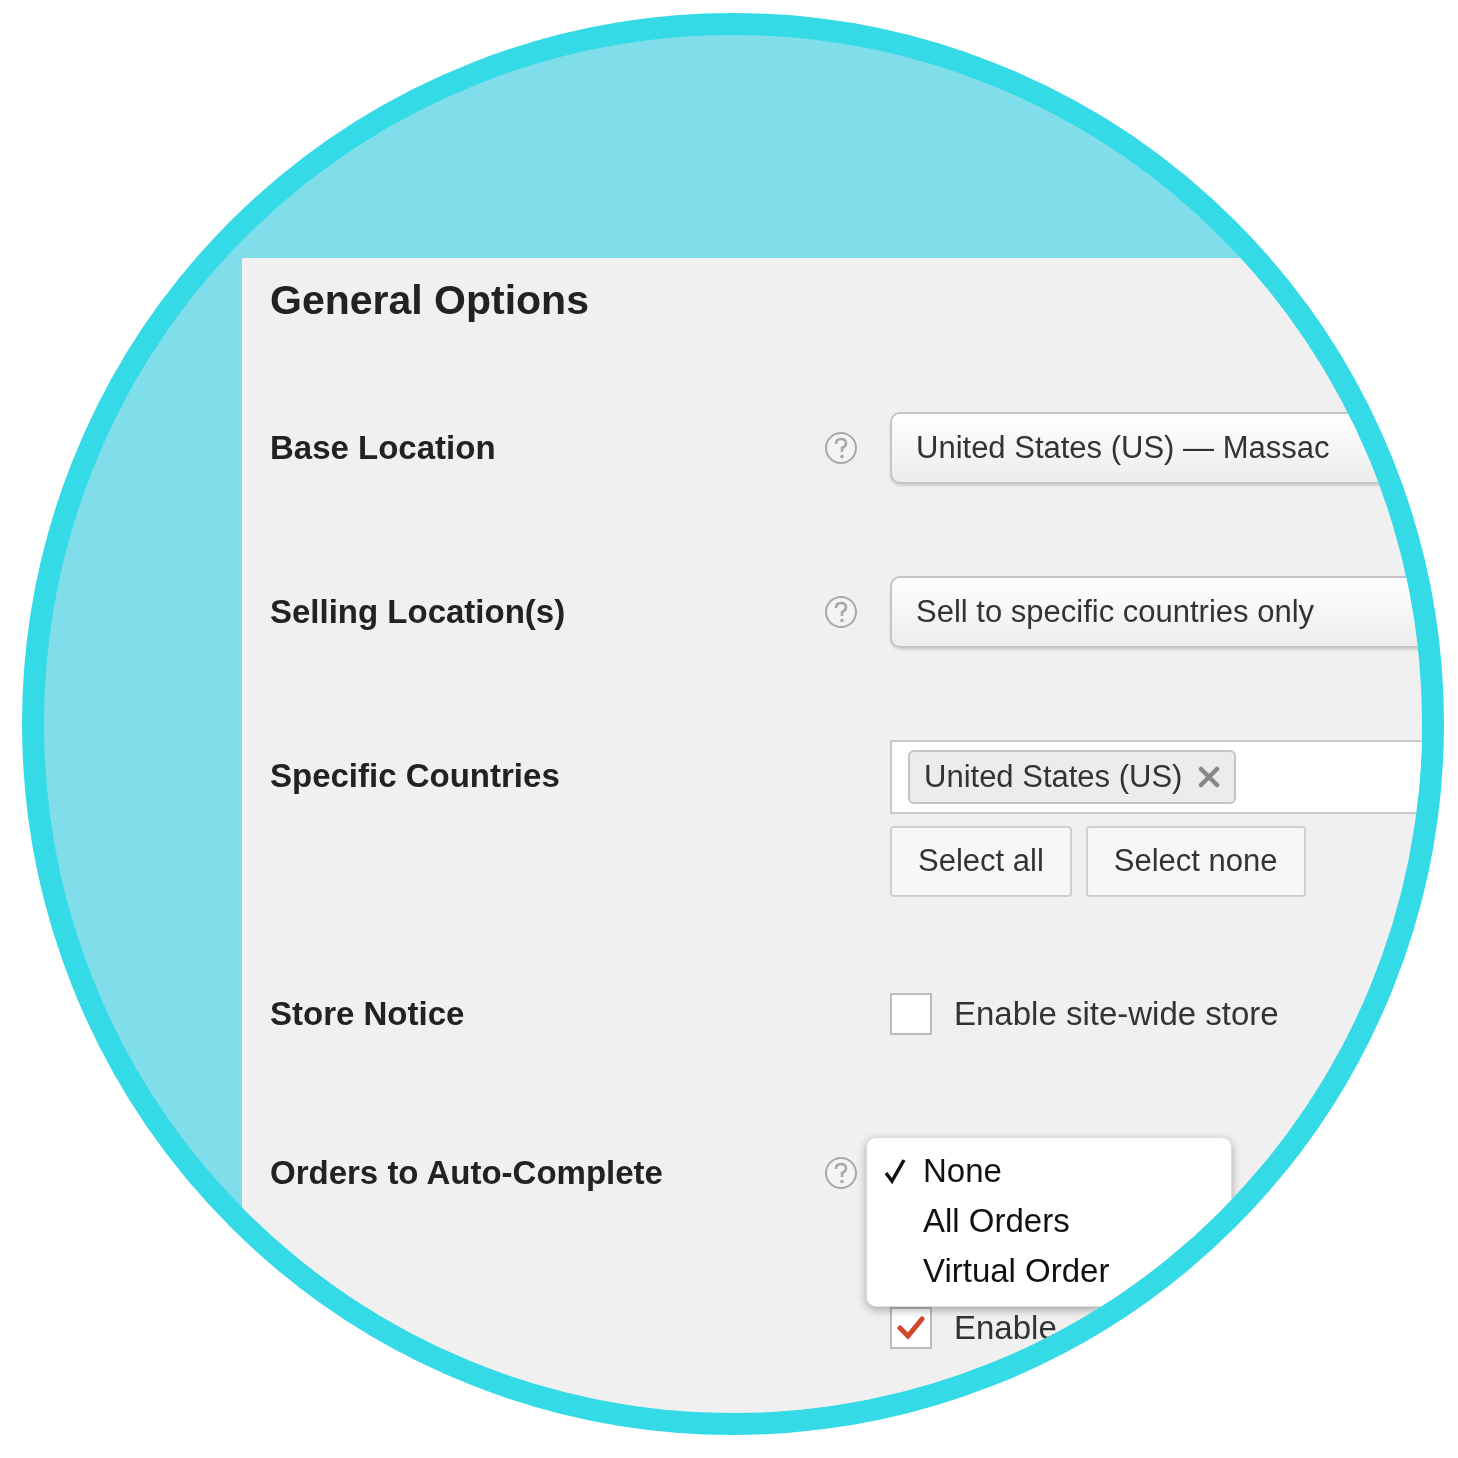  Describe the element at coordinates (1053, 776) in the screenshot. I see `tag-label: United States (US)` at that location.